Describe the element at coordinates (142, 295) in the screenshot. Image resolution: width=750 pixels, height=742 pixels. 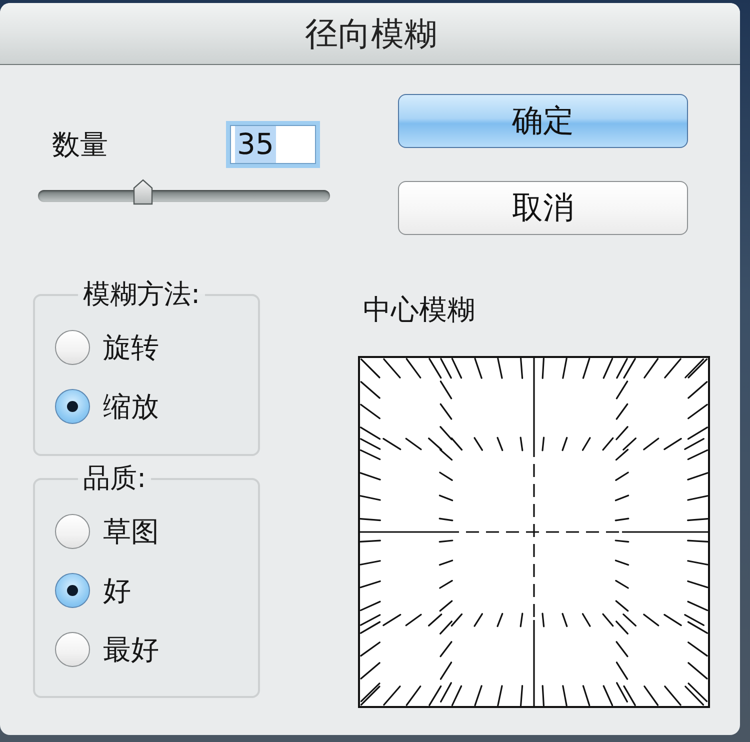
I see `group-title: 模糊方法:` at that location.